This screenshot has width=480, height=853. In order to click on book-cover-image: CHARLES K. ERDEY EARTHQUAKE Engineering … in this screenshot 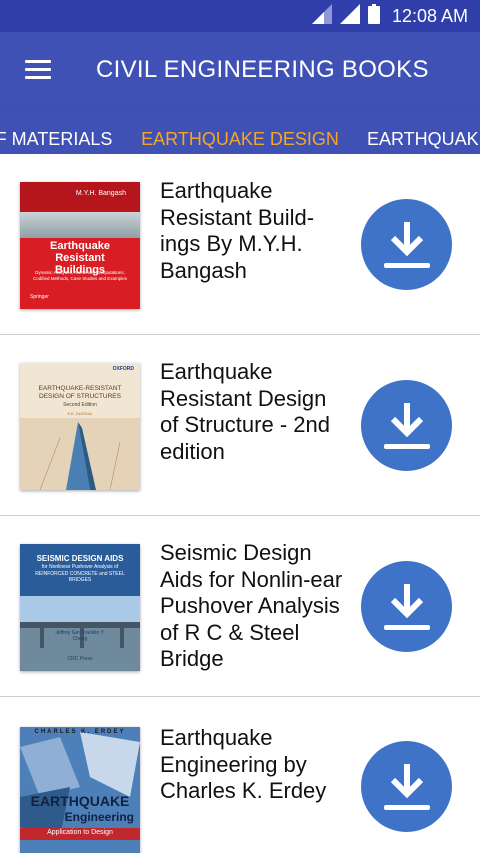, I will do `click(80, 790)`.